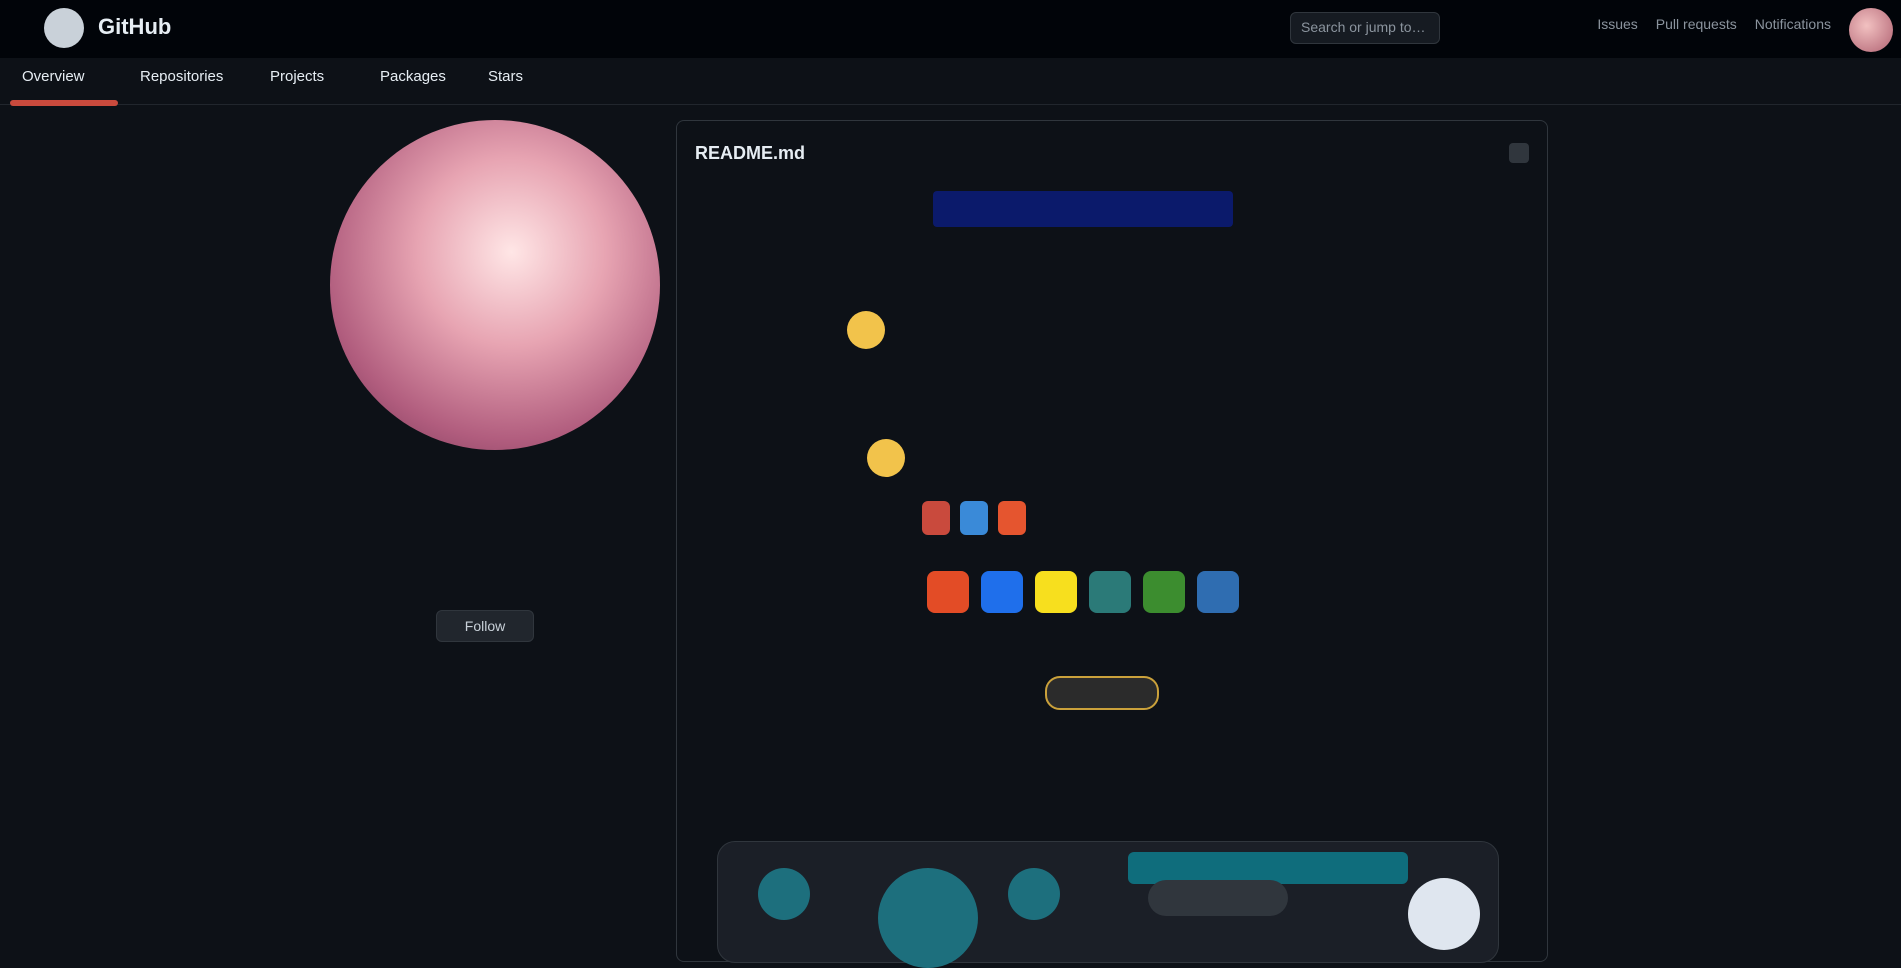 The image size is (1901, 968). I want to click on view-pill, so click(1102, 693).